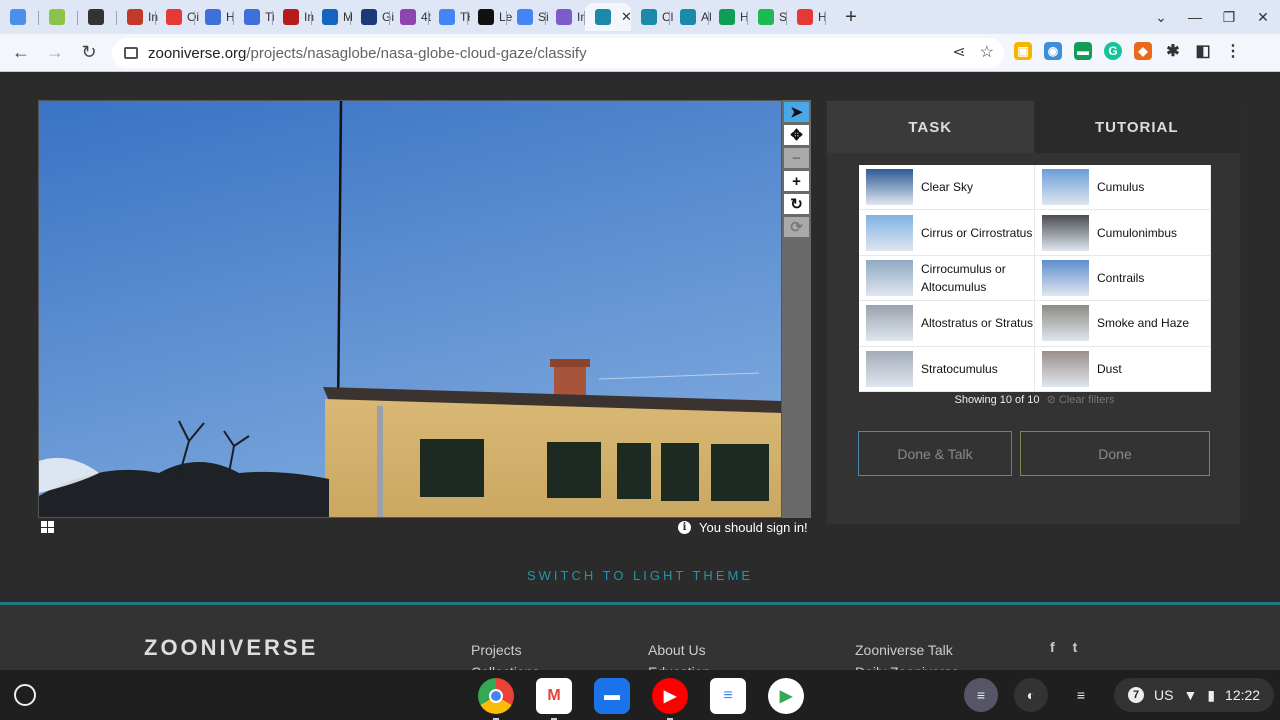 This screenshot has height=720, width=1280. Describe the element at coordinates (958, 52) in the screenshot. I see `share-icon: ⋖` at that location.